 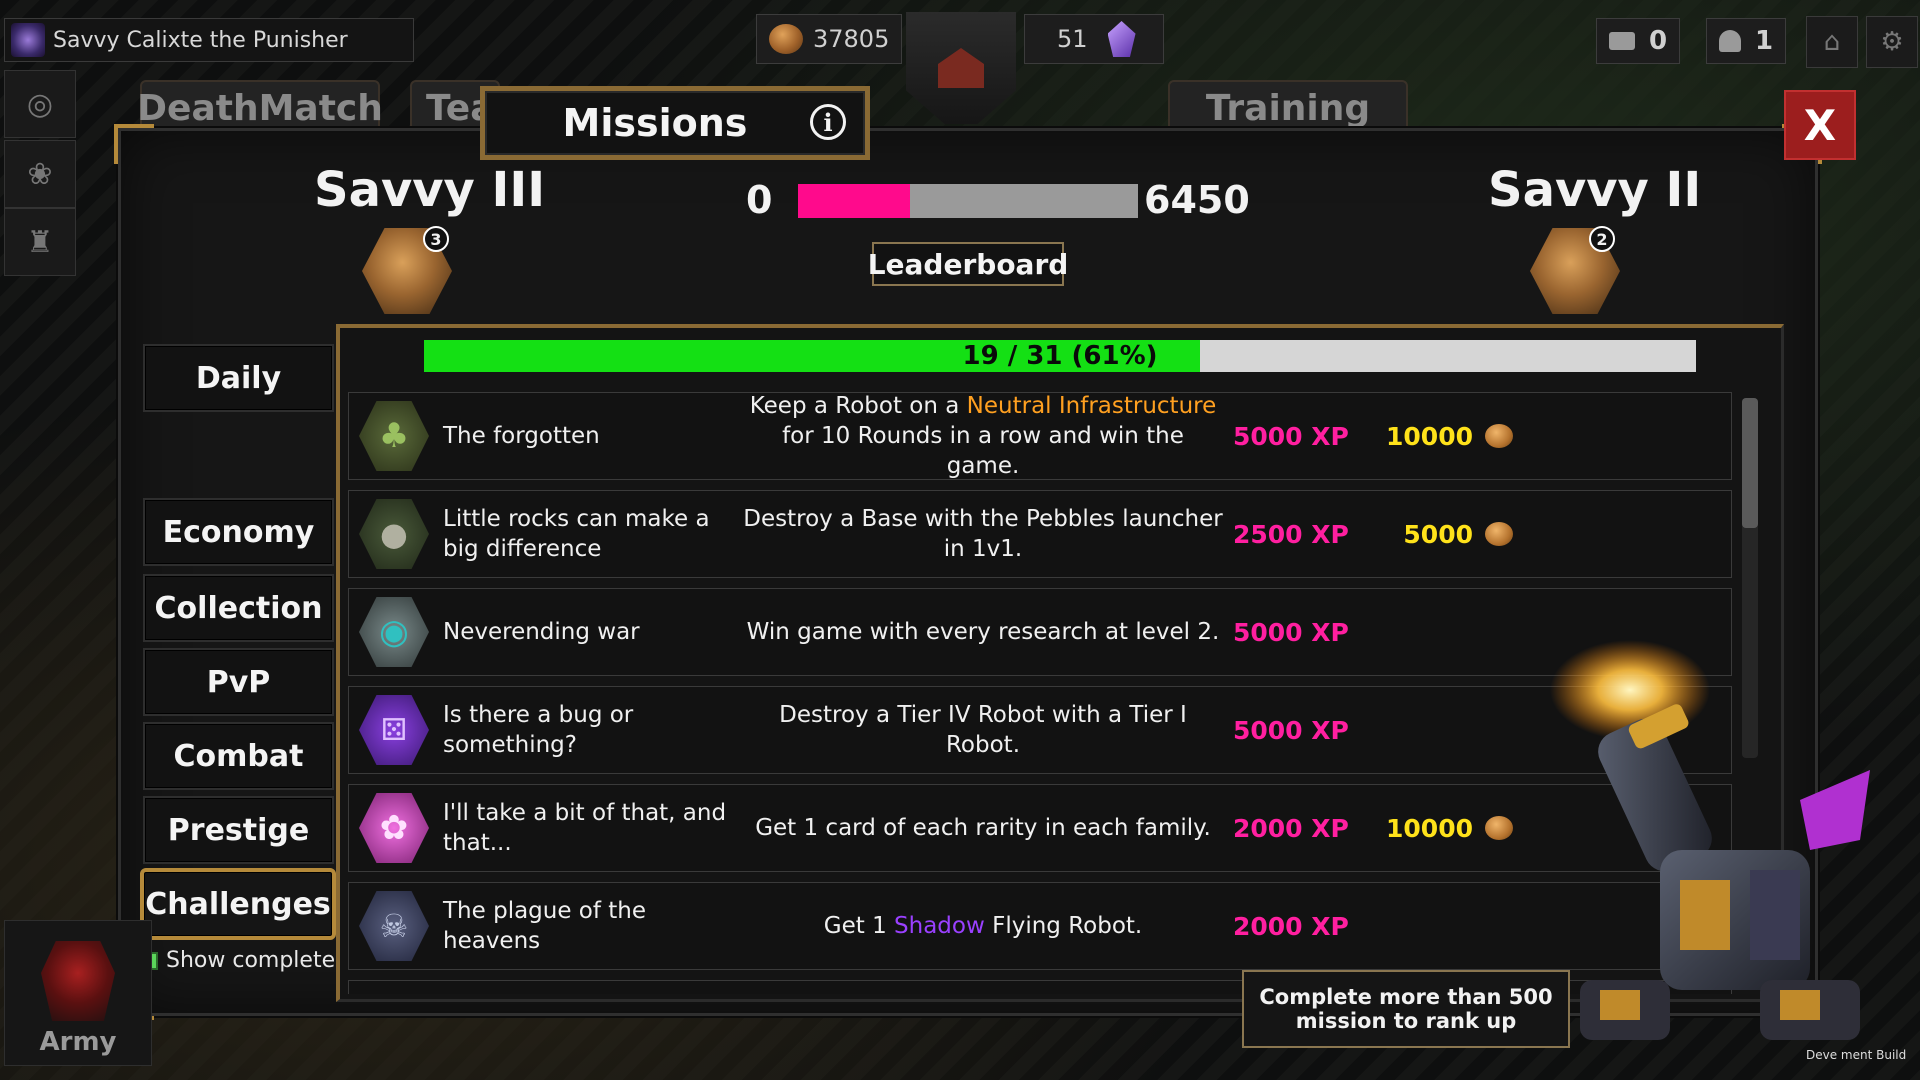 I want to click on mission-name: The forgotten, so click(x=521, y=436).